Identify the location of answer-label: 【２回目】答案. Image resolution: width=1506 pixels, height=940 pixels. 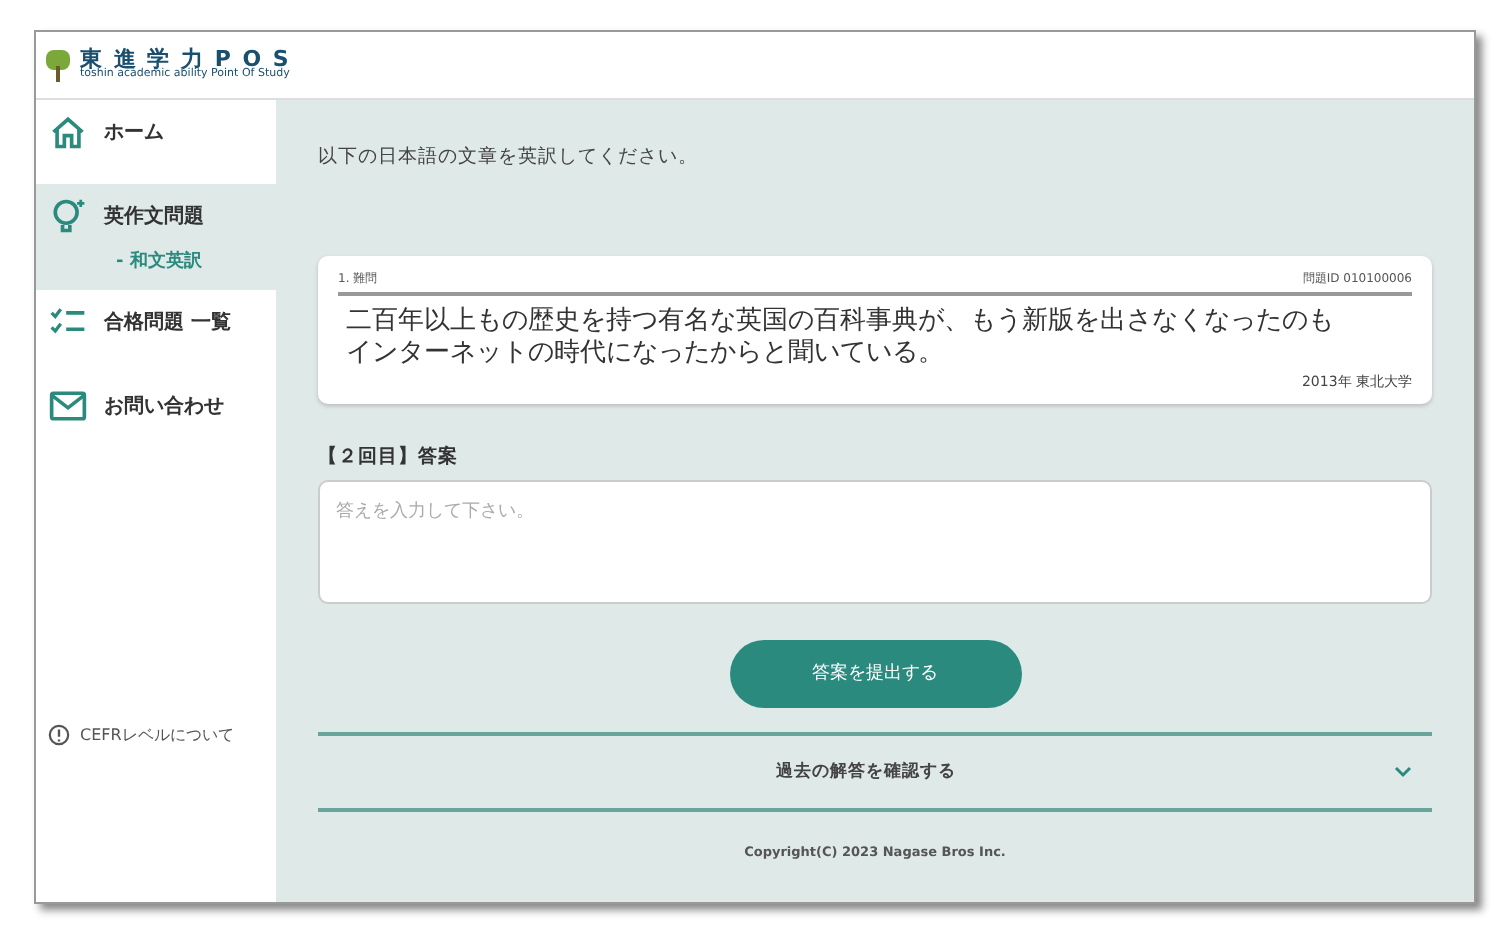
(389, 456).